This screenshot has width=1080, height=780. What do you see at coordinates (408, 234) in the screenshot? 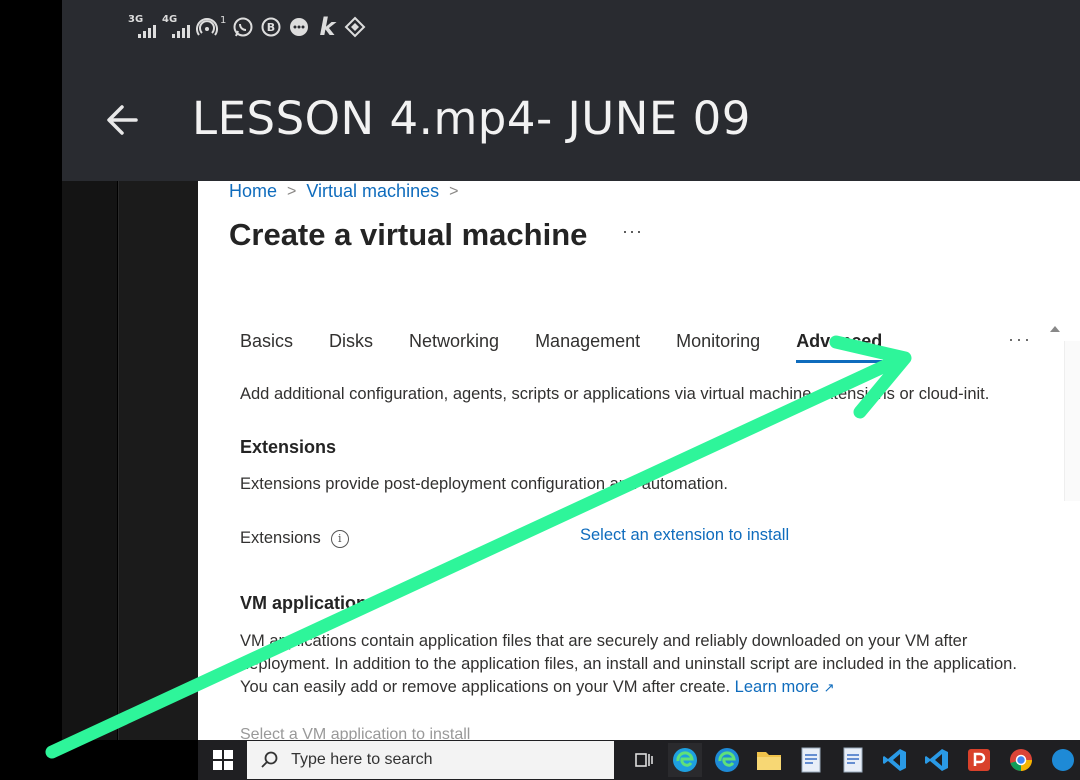
I see `page-title: Create a virtual machine` at bounding box center [408, 234].